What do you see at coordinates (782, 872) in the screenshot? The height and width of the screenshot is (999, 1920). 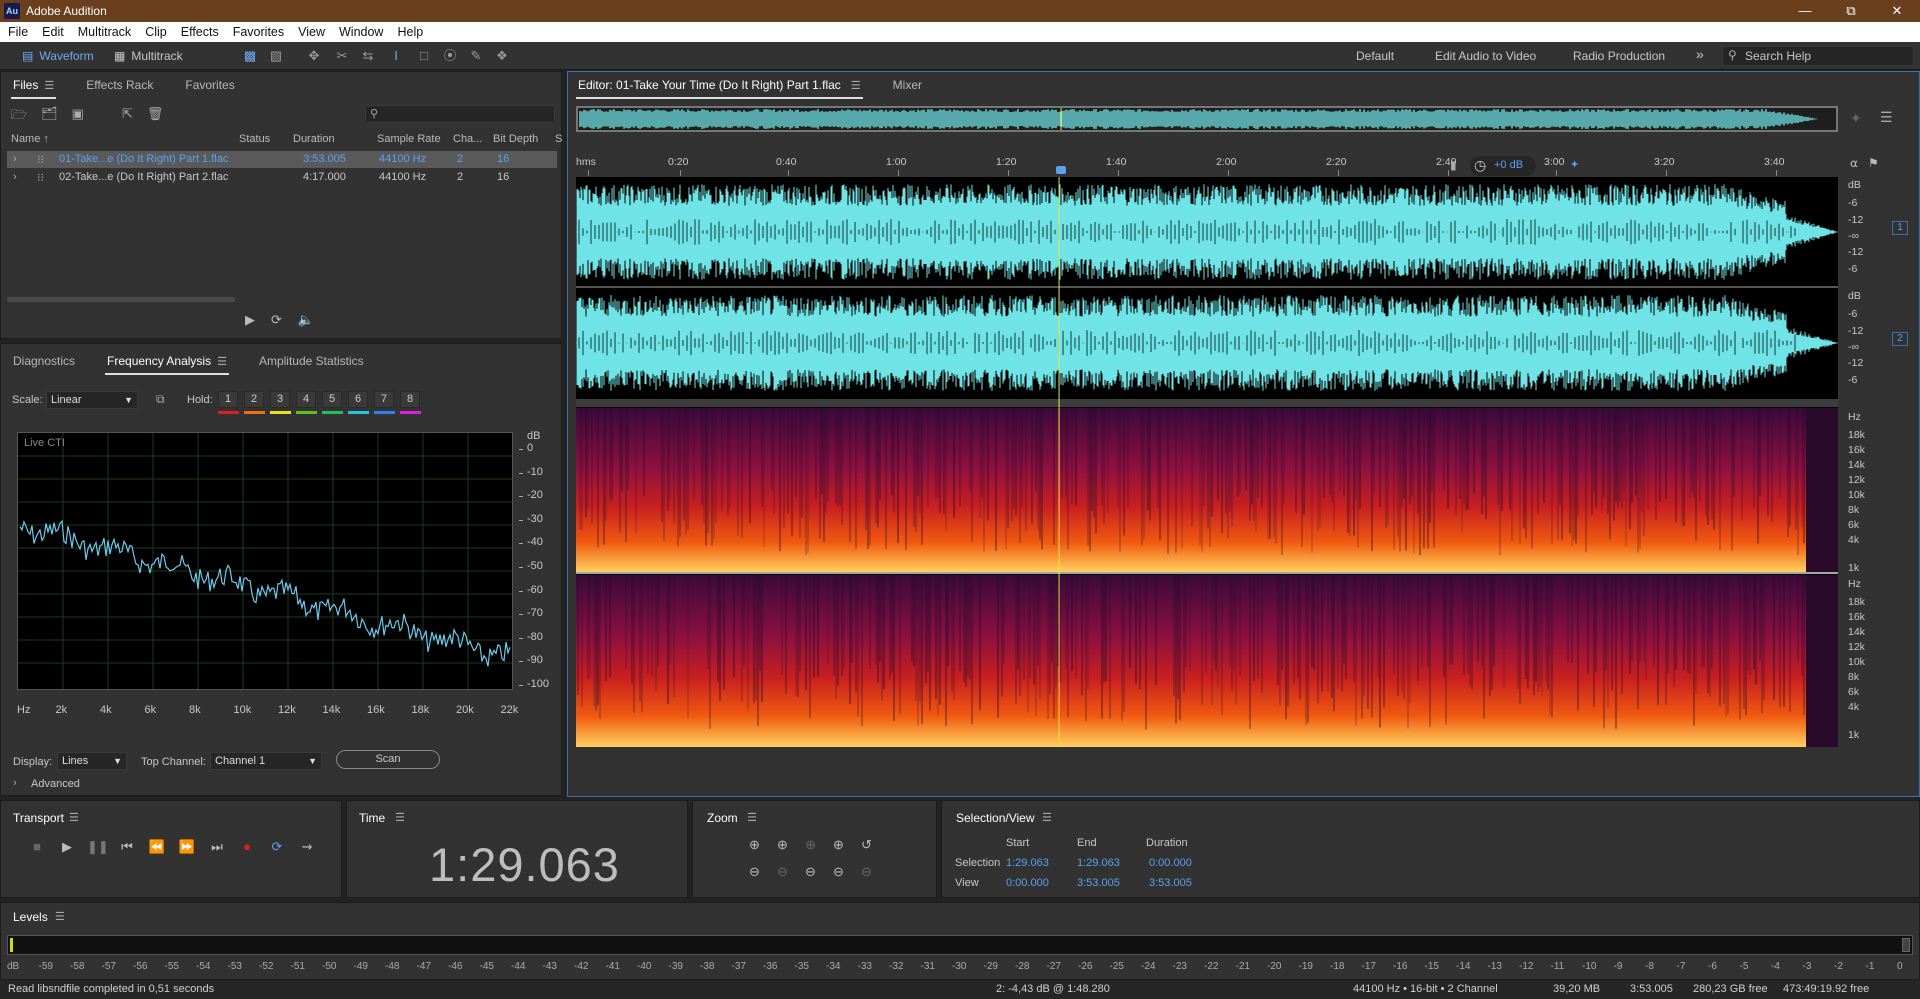 I see `zoom-out-time-icon: ⊖` at bounding box center [782, 872].